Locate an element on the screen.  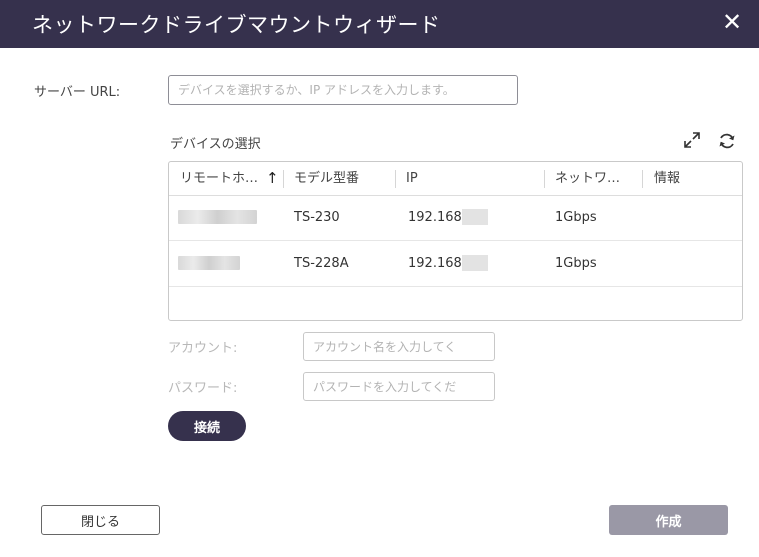
dialog-title-bar: ネットワークドライブマウントウィザード ✕ is located at coordinates (379, 24).